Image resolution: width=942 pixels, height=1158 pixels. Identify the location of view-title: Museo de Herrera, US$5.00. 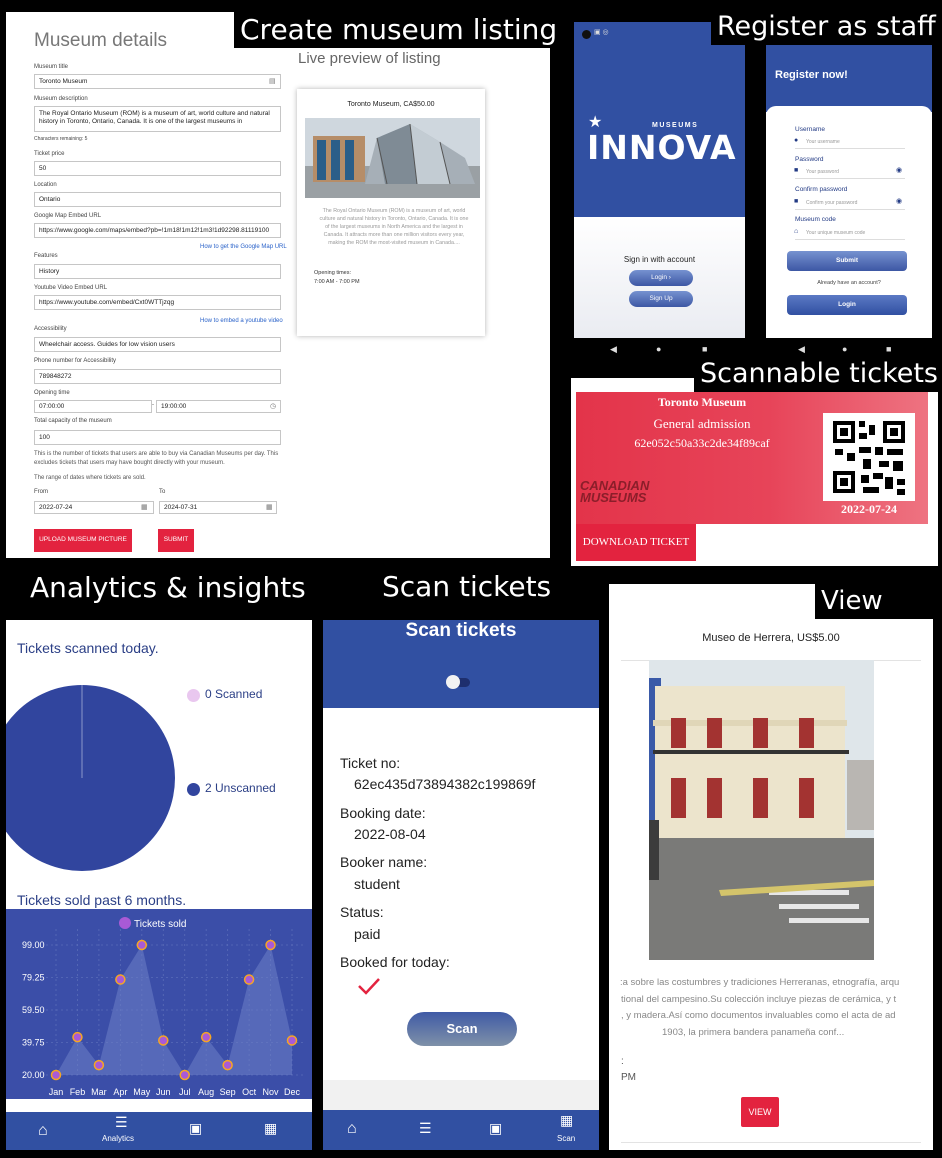
(771, 638).